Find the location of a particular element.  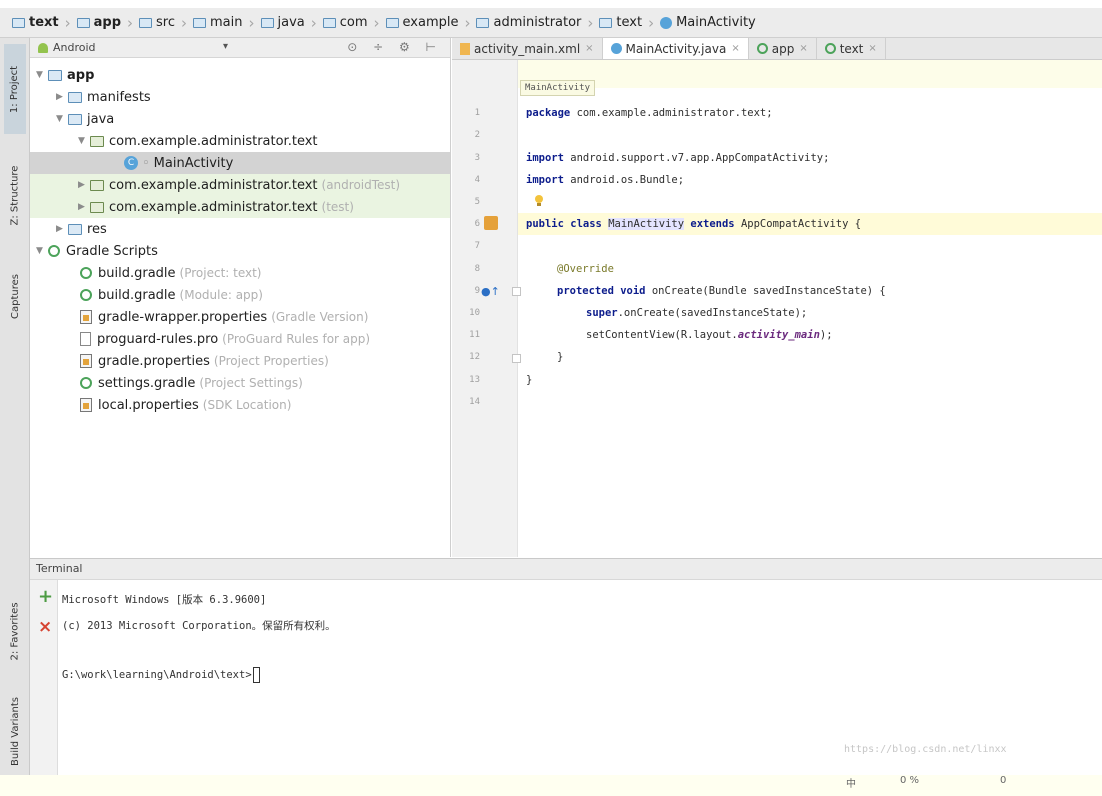

breadcrumb-label: text is located at coordinates (44, 22).